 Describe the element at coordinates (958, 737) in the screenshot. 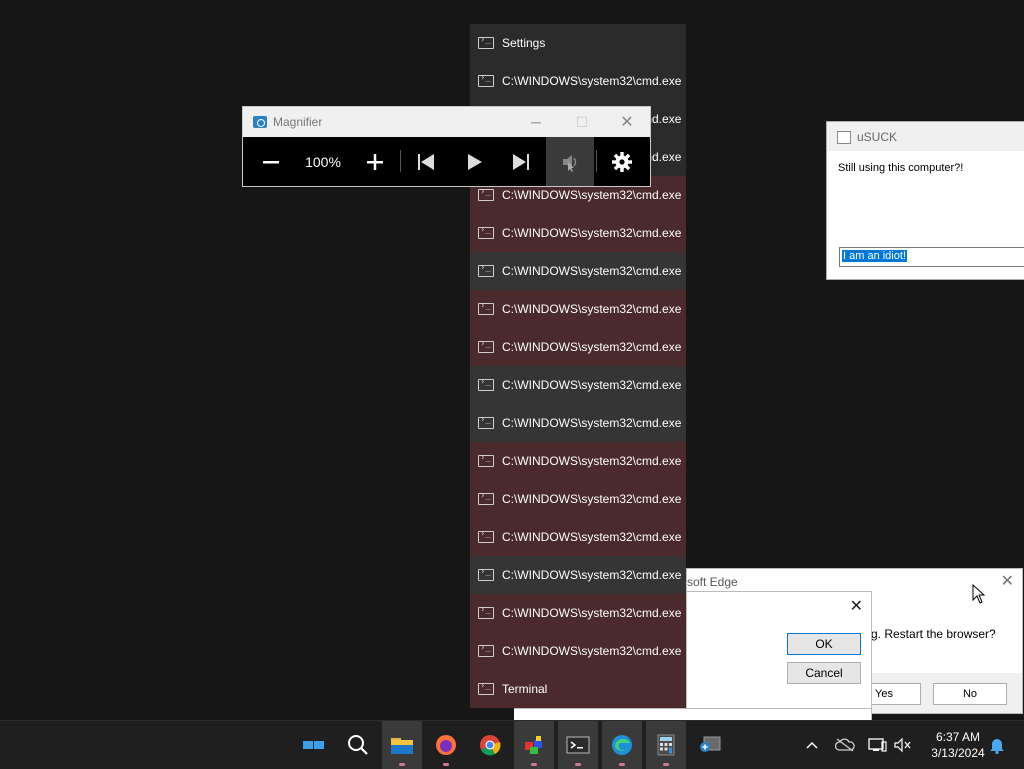

I see `clock-time: 6:37 AM` at that location.